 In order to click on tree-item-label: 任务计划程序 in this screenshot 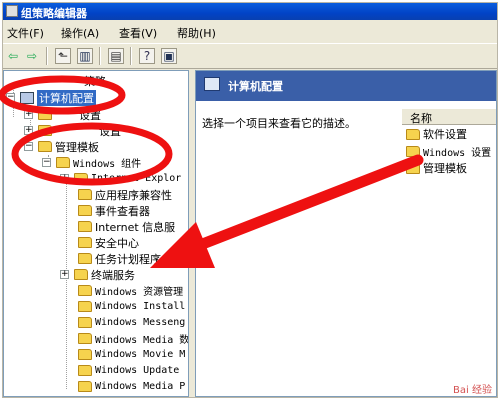, I will do `click(128, 259)`.